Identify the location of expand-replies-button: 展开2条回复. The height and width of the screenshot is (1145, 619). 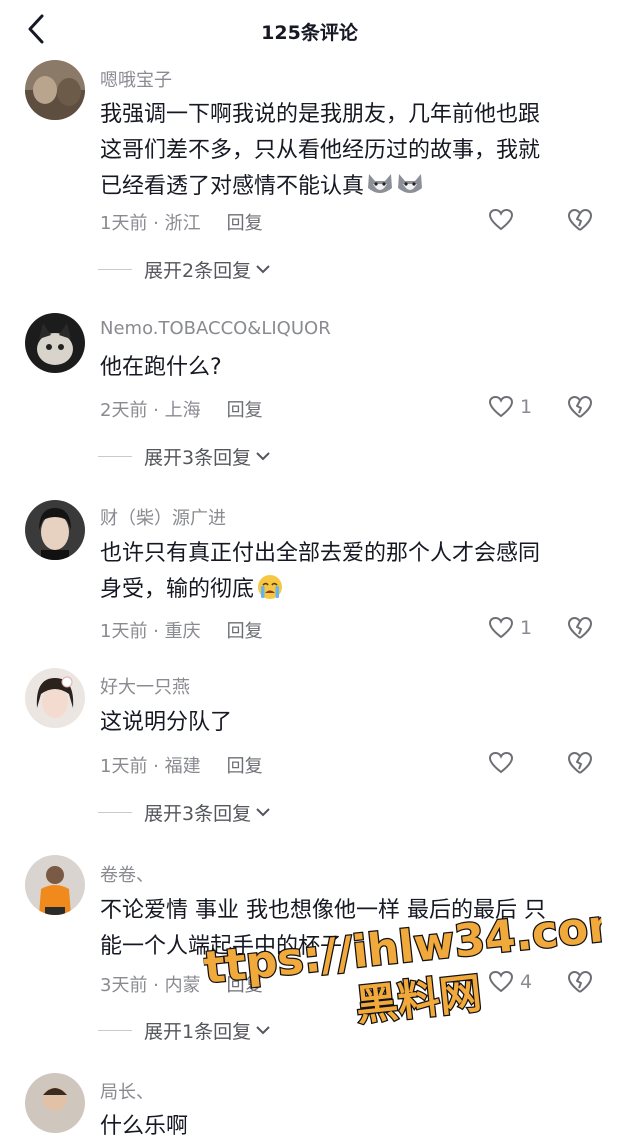
(184, 269).